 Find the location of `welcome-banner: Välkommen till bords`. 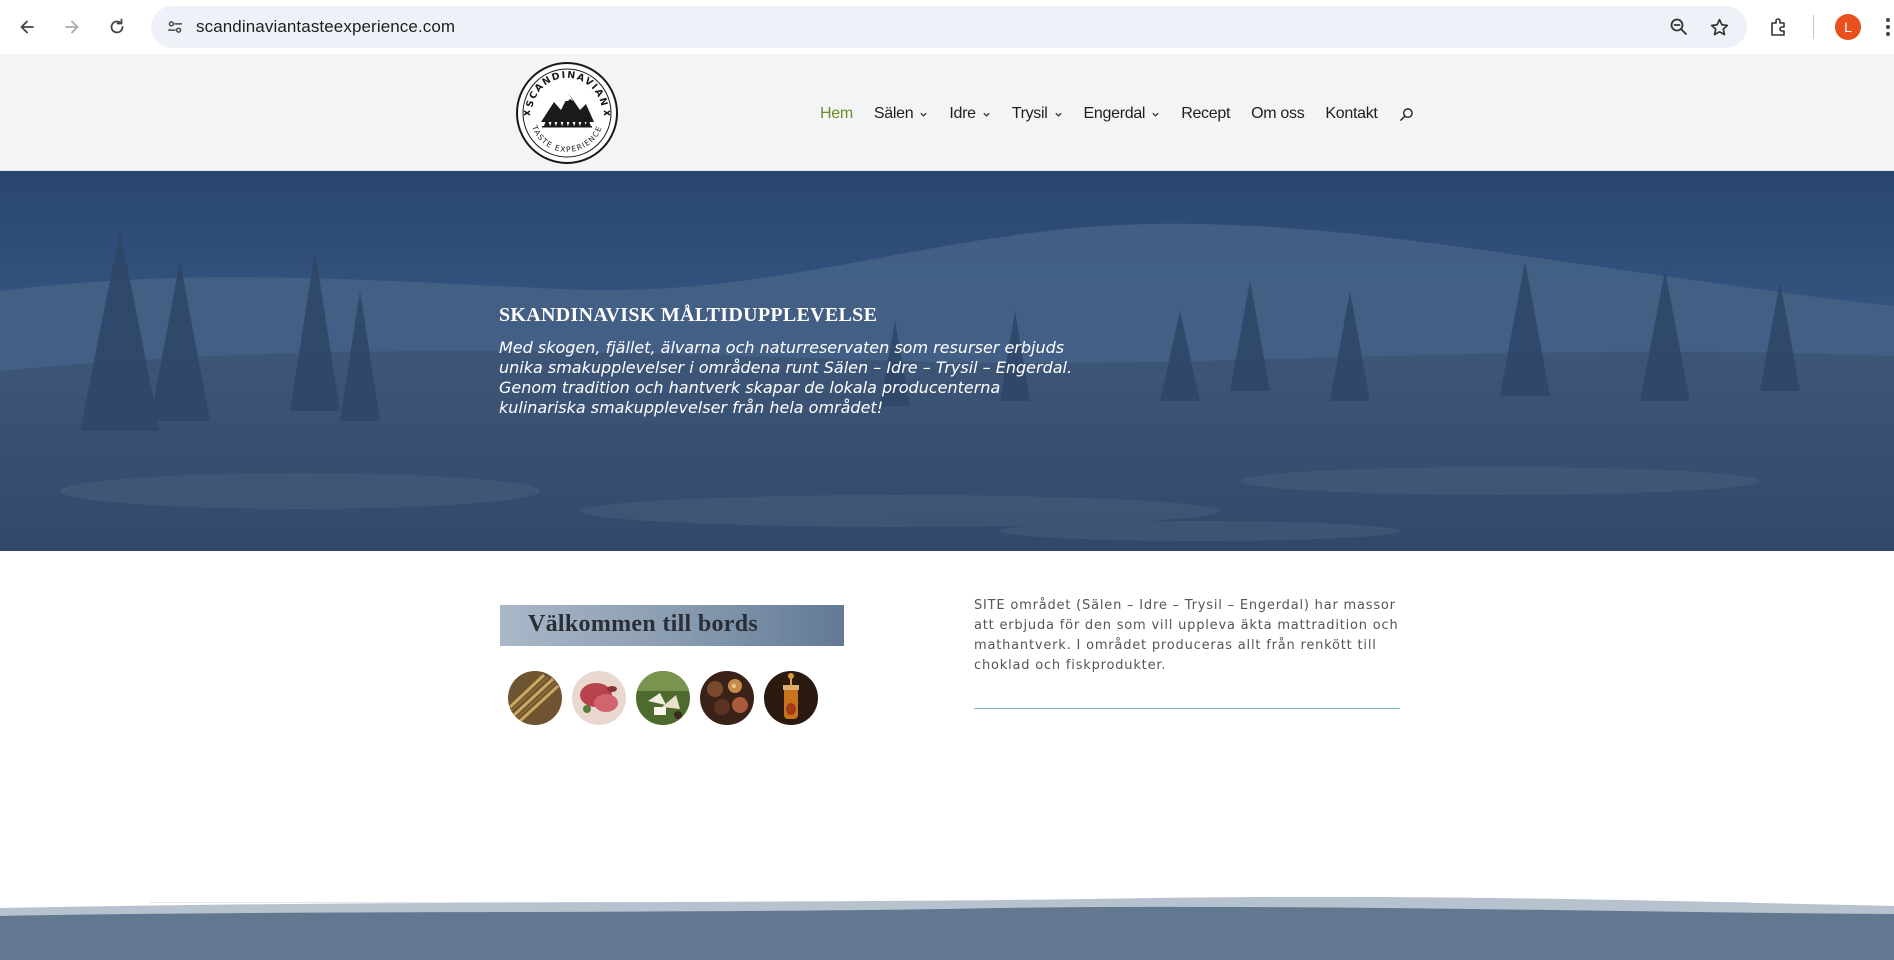

welcome-banner: Välkommen till bords is located at coordinates (672, 625).